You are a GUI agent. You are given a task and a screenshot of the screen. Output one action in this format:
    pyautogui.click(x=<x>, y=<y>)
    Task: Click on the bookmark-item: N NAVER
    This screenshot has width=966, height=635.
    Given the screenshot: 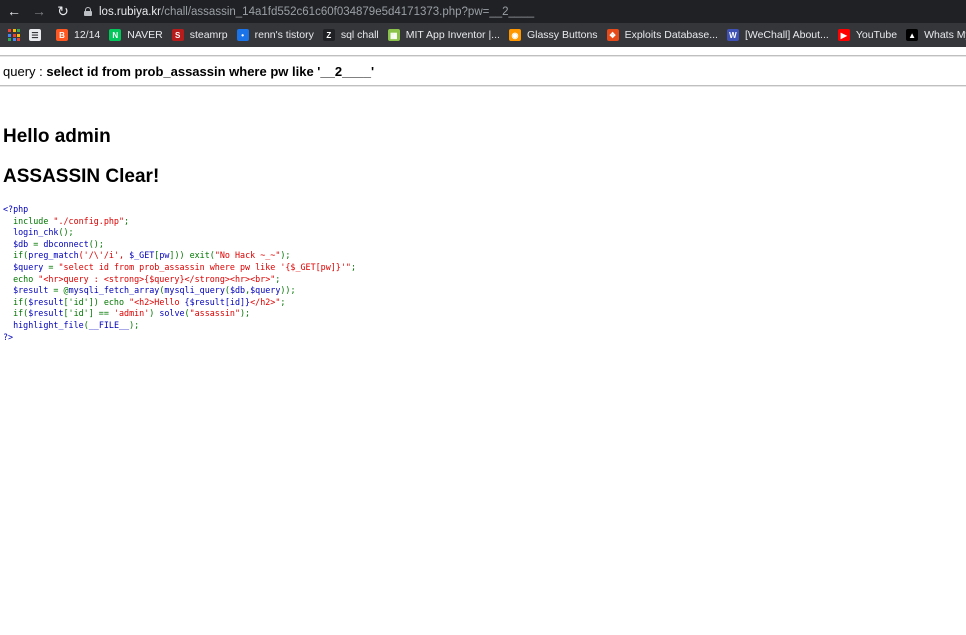 What is the action you would take?
    pyautogui.click(x=136, y=35)
    